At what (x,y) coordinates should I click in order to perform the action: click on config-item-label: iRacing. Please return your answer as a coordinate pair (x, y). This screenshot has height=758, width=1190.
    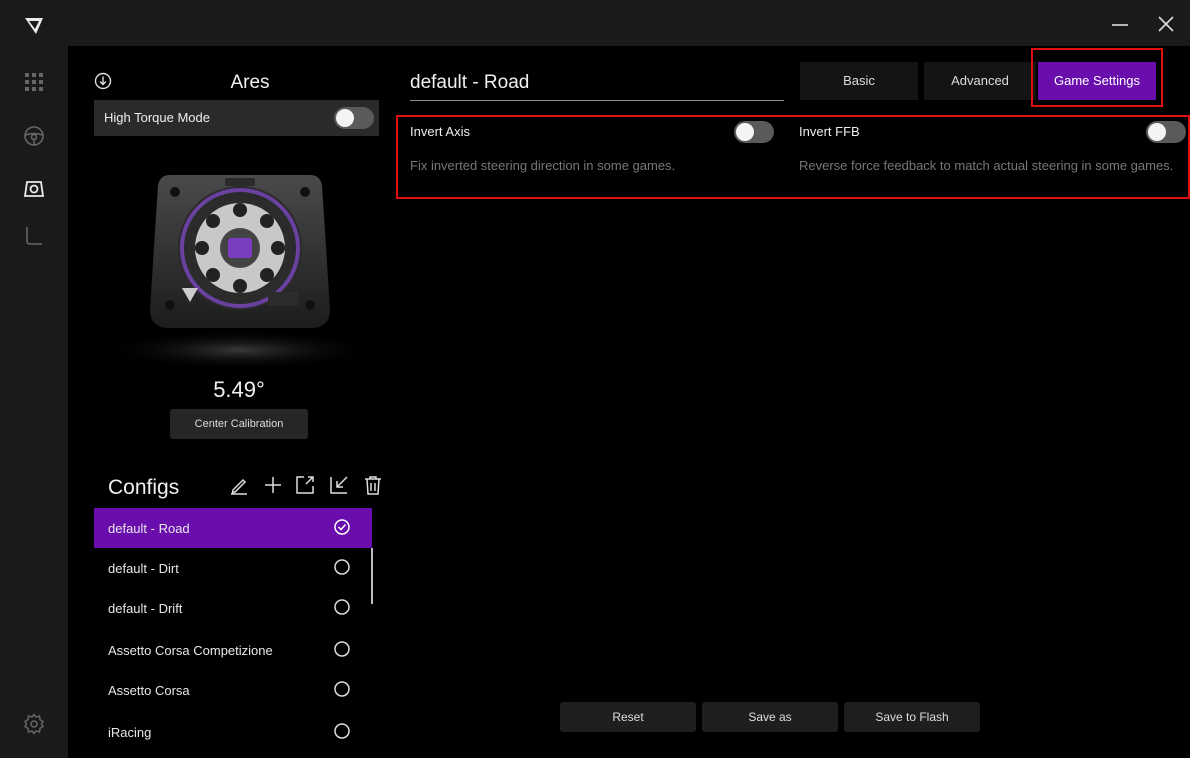
    Looking at the image, I should click on (130, 732).